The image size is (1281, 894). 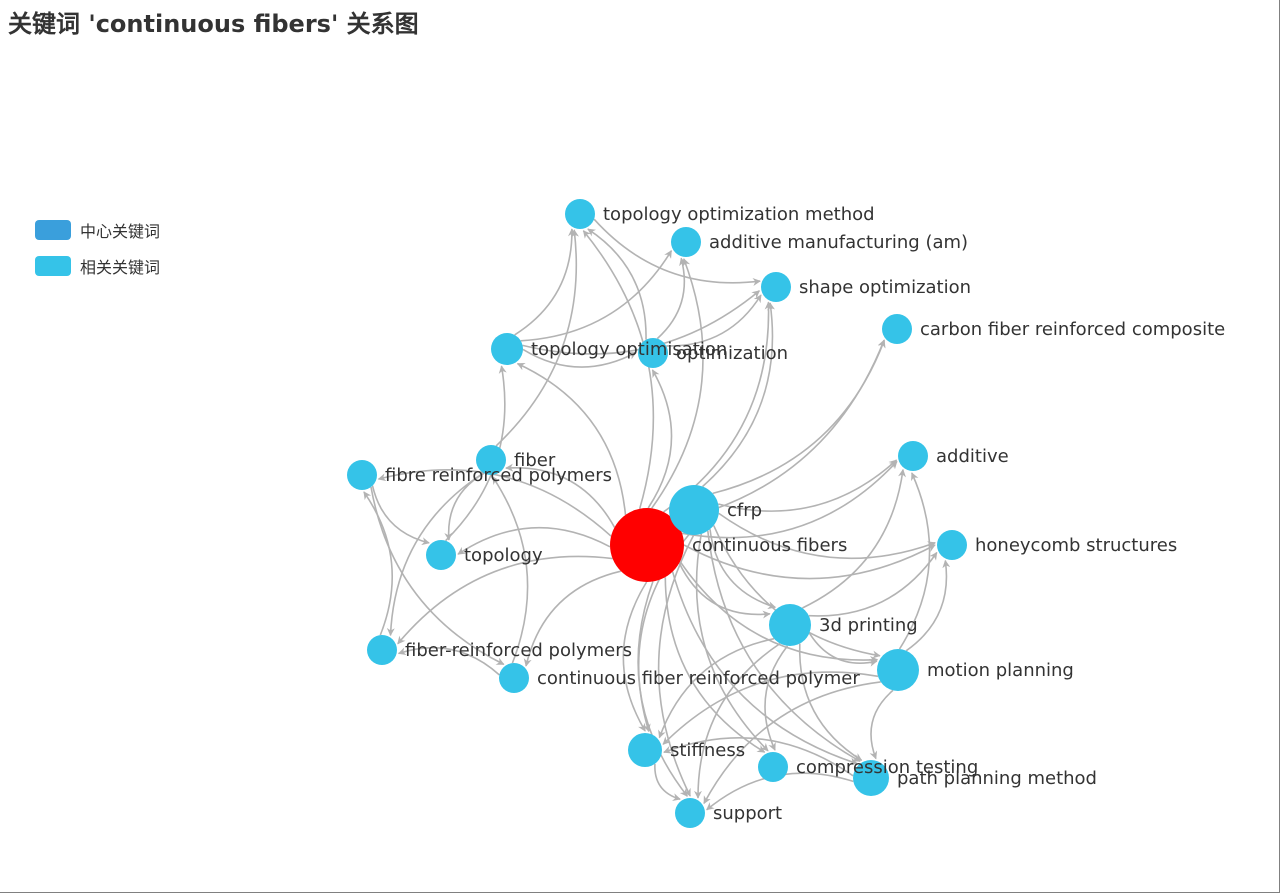 I want to click on node-label-topology: topology, so click(x=503, y=555).